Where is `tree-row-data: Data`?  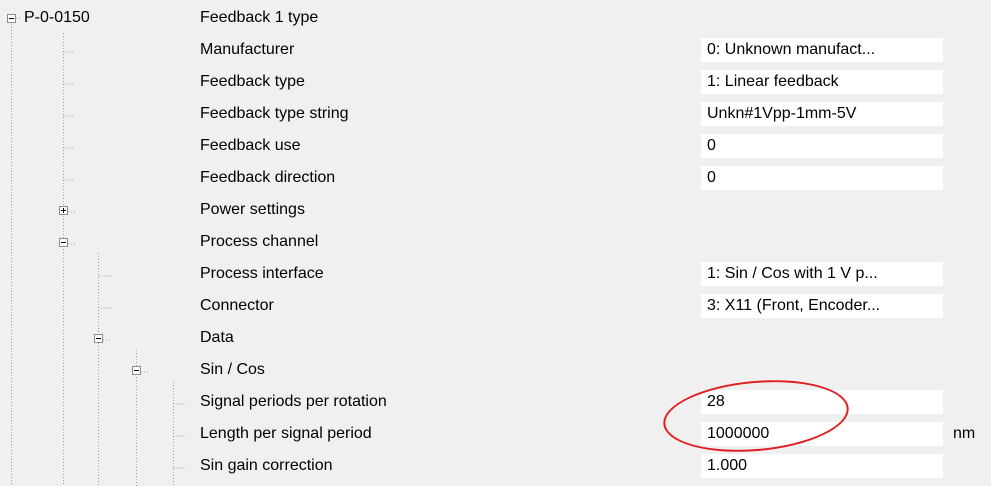
tree-row-data: Data is located at coordinates (495, 338).